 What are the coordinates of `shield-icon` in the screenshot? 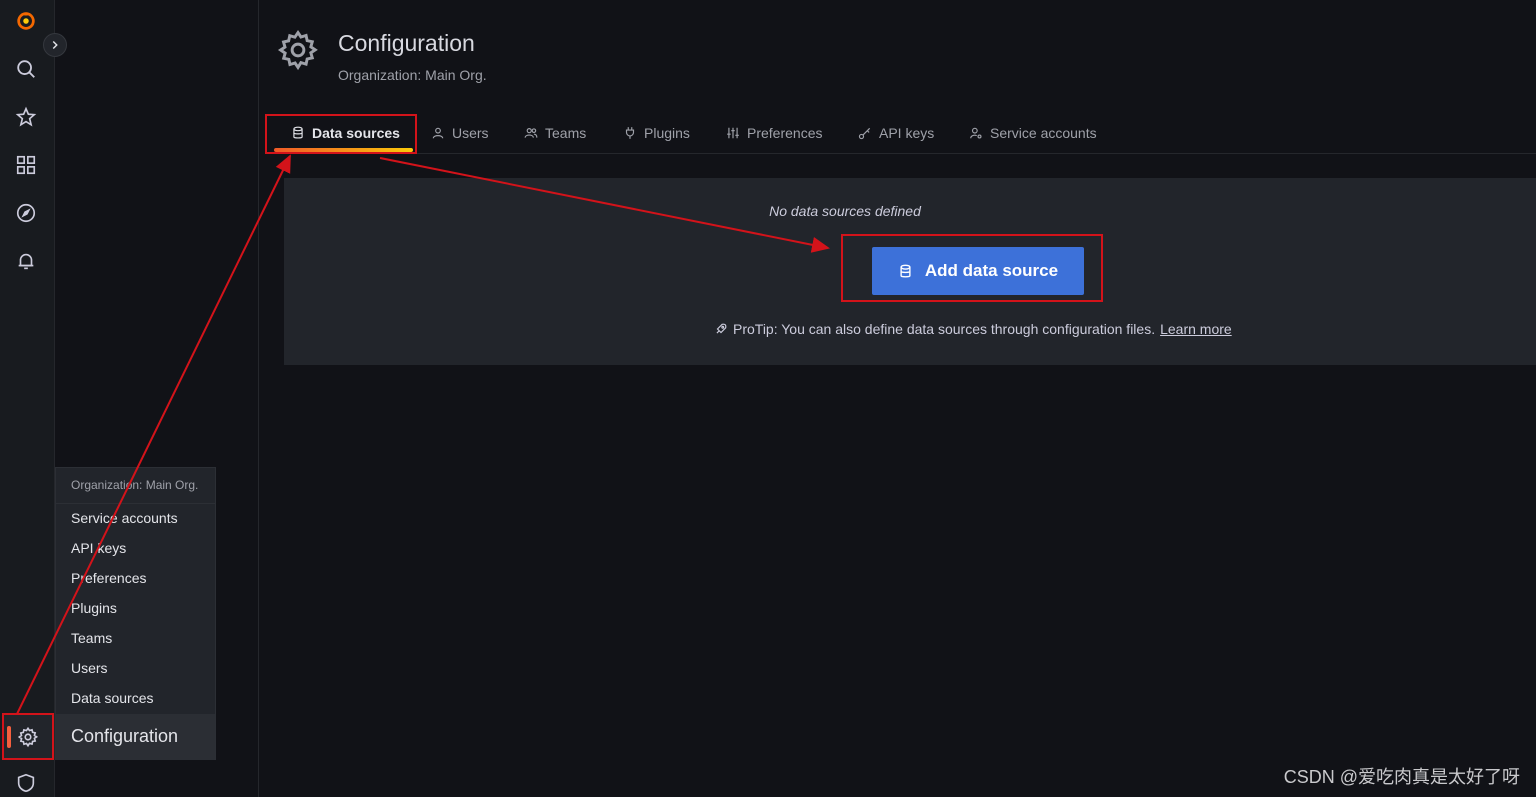 It's located at (26, 783).